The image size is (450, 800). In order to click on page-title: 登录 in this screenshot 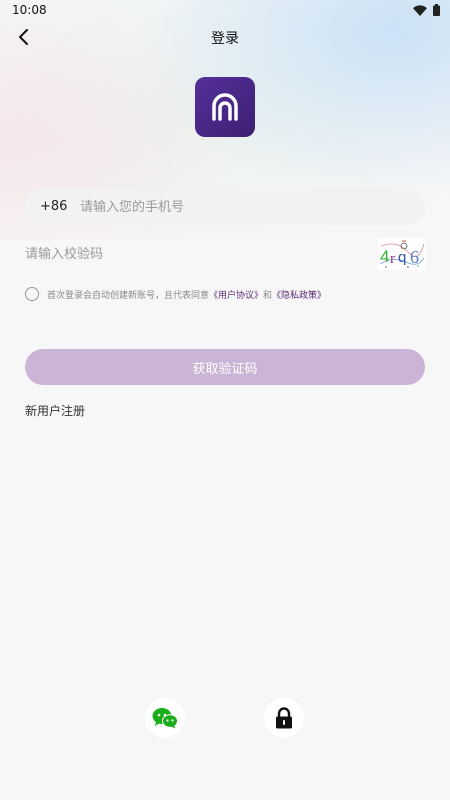, I will do `click(225, 39)`.